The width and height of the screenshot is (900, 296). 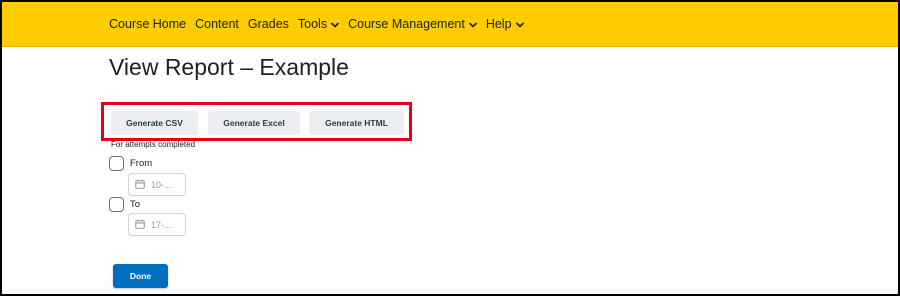 What do you see at coordinates (141, 163) in the screenshot?
I see `from-label: From` at bounding box center [141, 163].